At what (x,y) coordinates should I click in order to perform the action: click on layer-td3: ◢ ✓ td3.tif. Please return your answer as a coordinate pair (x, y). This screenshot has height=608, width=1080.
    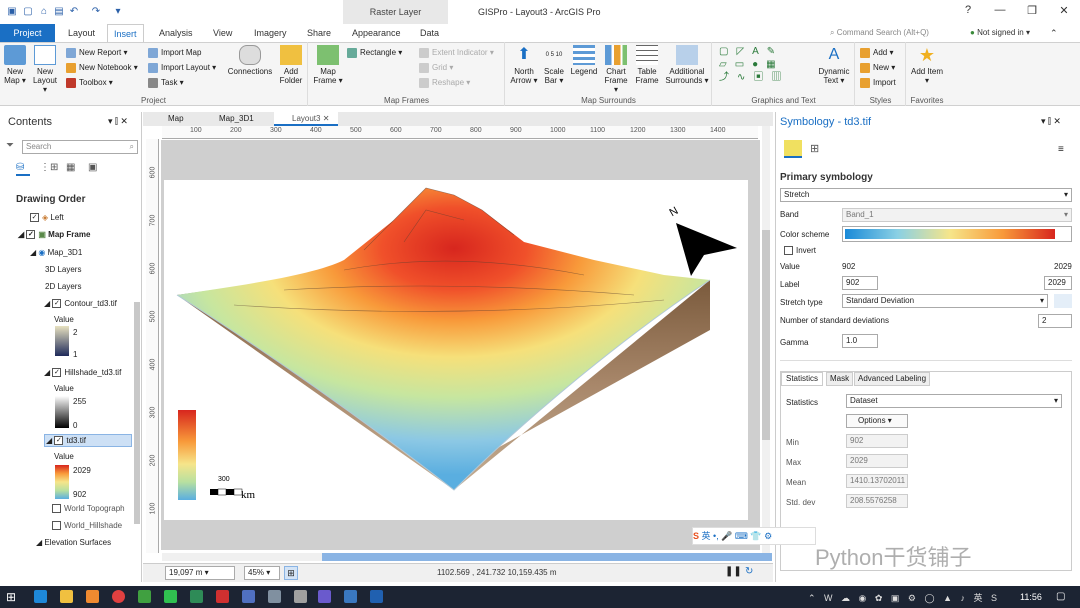
    Looking at the image, I should click on (88, 441).